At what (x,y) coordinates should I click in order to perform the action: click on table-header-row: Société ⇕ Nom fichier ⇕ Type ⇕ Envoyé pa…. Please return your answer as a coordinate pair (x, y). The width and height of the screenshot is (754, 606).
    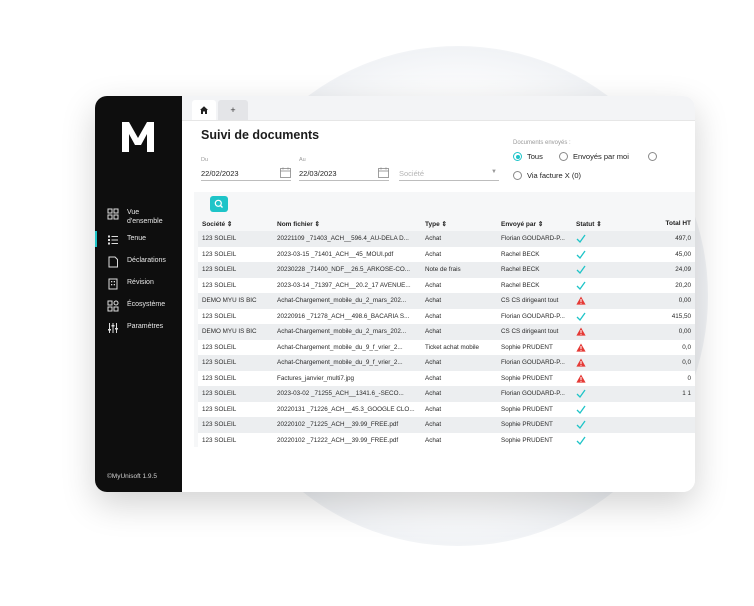
    Looking at the image, I should click on (446, 223).